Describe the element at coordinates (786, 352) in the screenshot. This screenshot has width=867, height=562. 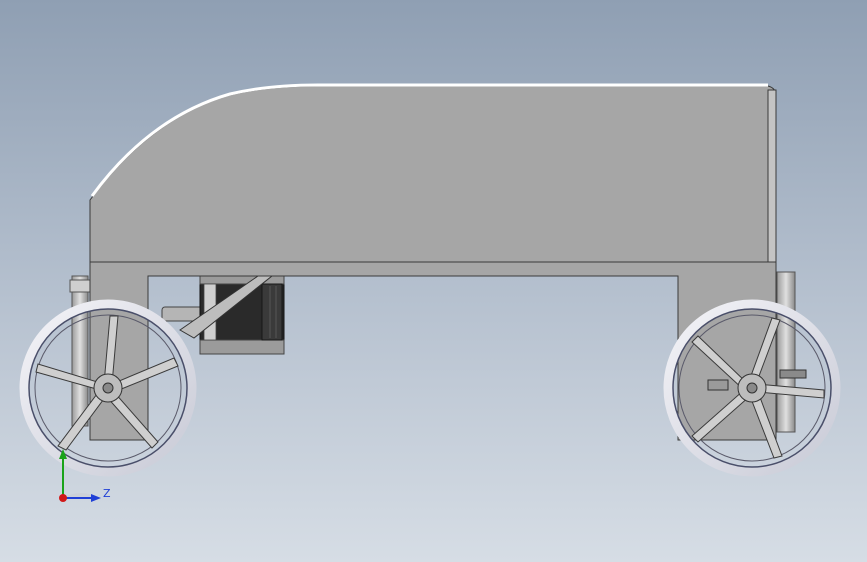
I see `rear-post-right` at that location.